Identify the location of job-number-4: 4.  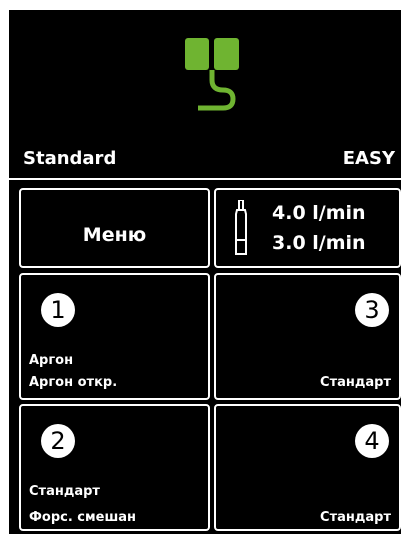
(372, 441).